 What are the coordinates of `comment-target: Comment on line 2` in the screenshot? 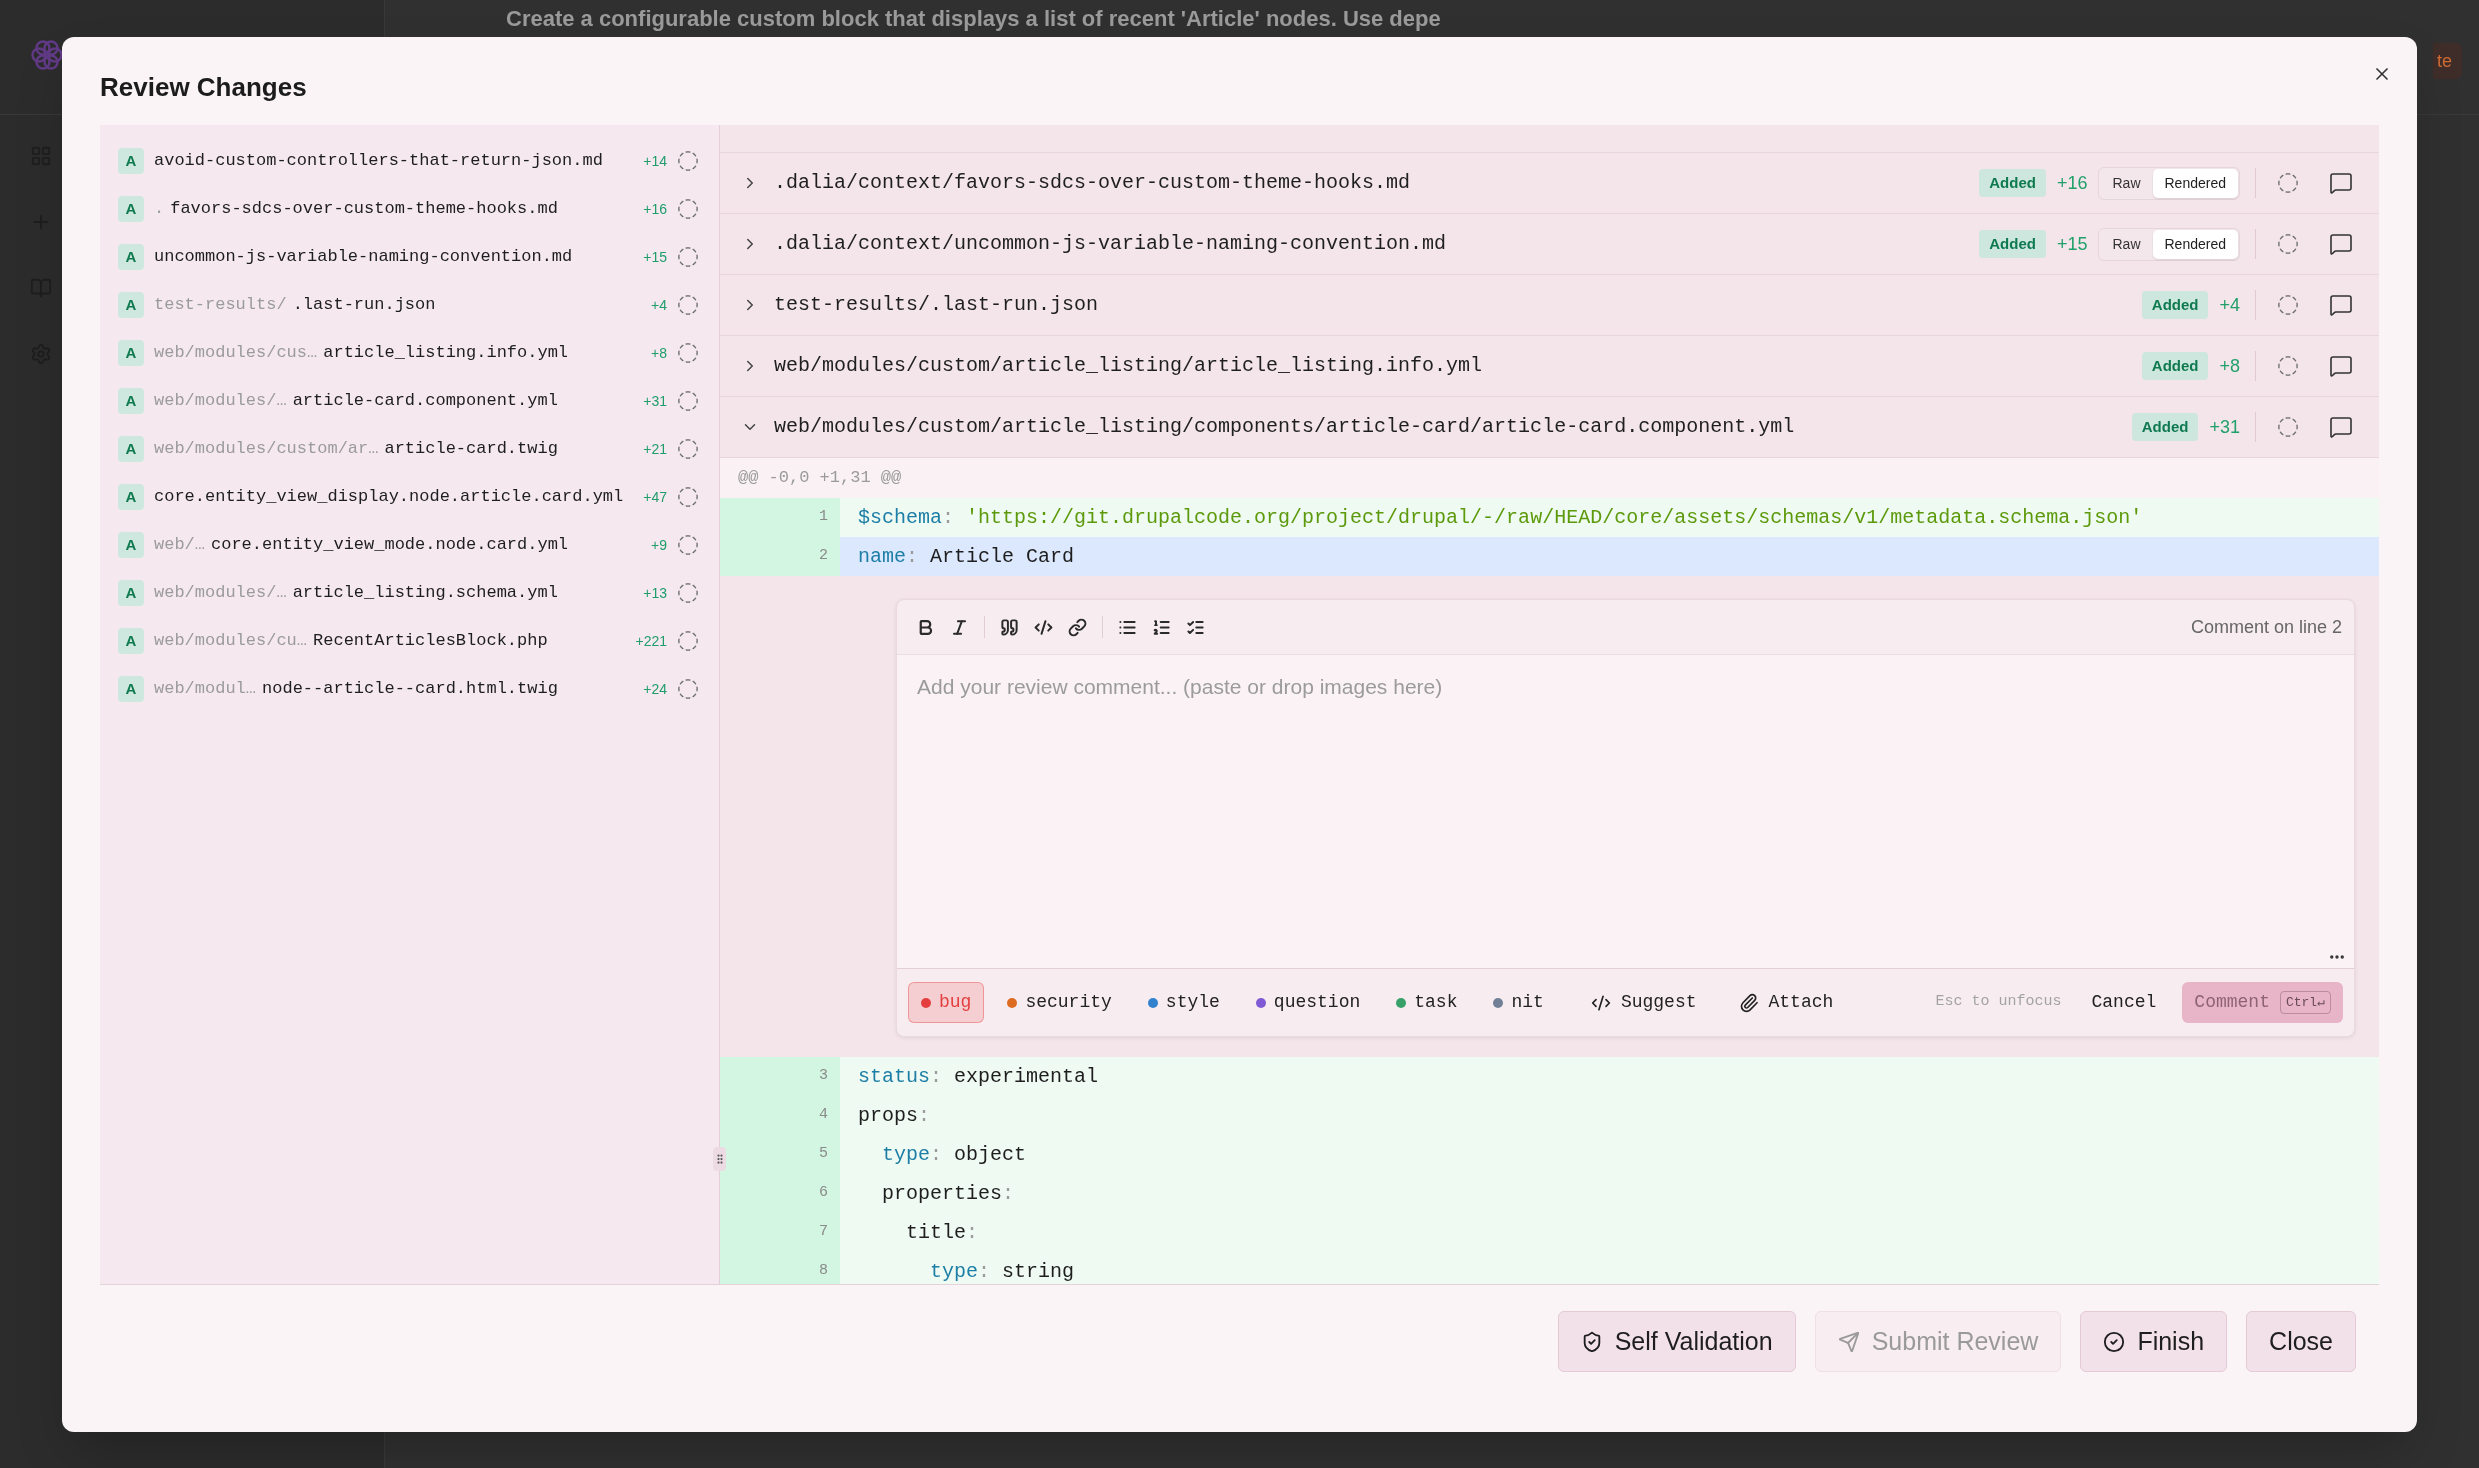 It's located at (2266, 627).